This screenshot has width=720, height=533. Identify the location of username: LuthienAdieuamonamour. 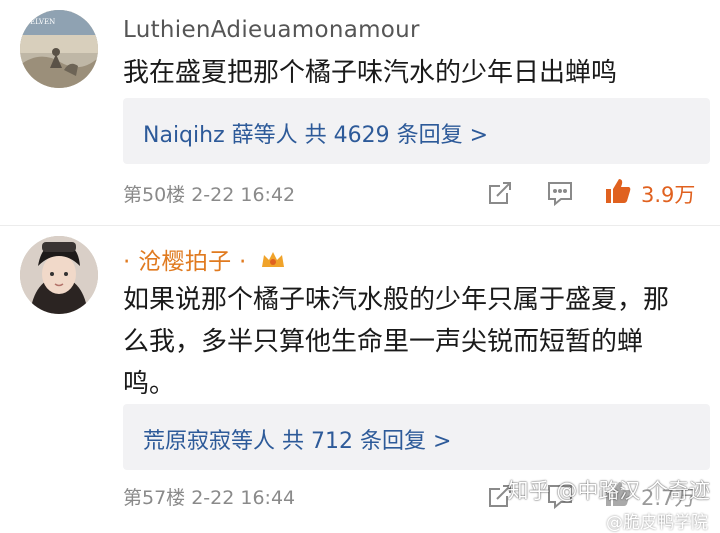
(271, 30).